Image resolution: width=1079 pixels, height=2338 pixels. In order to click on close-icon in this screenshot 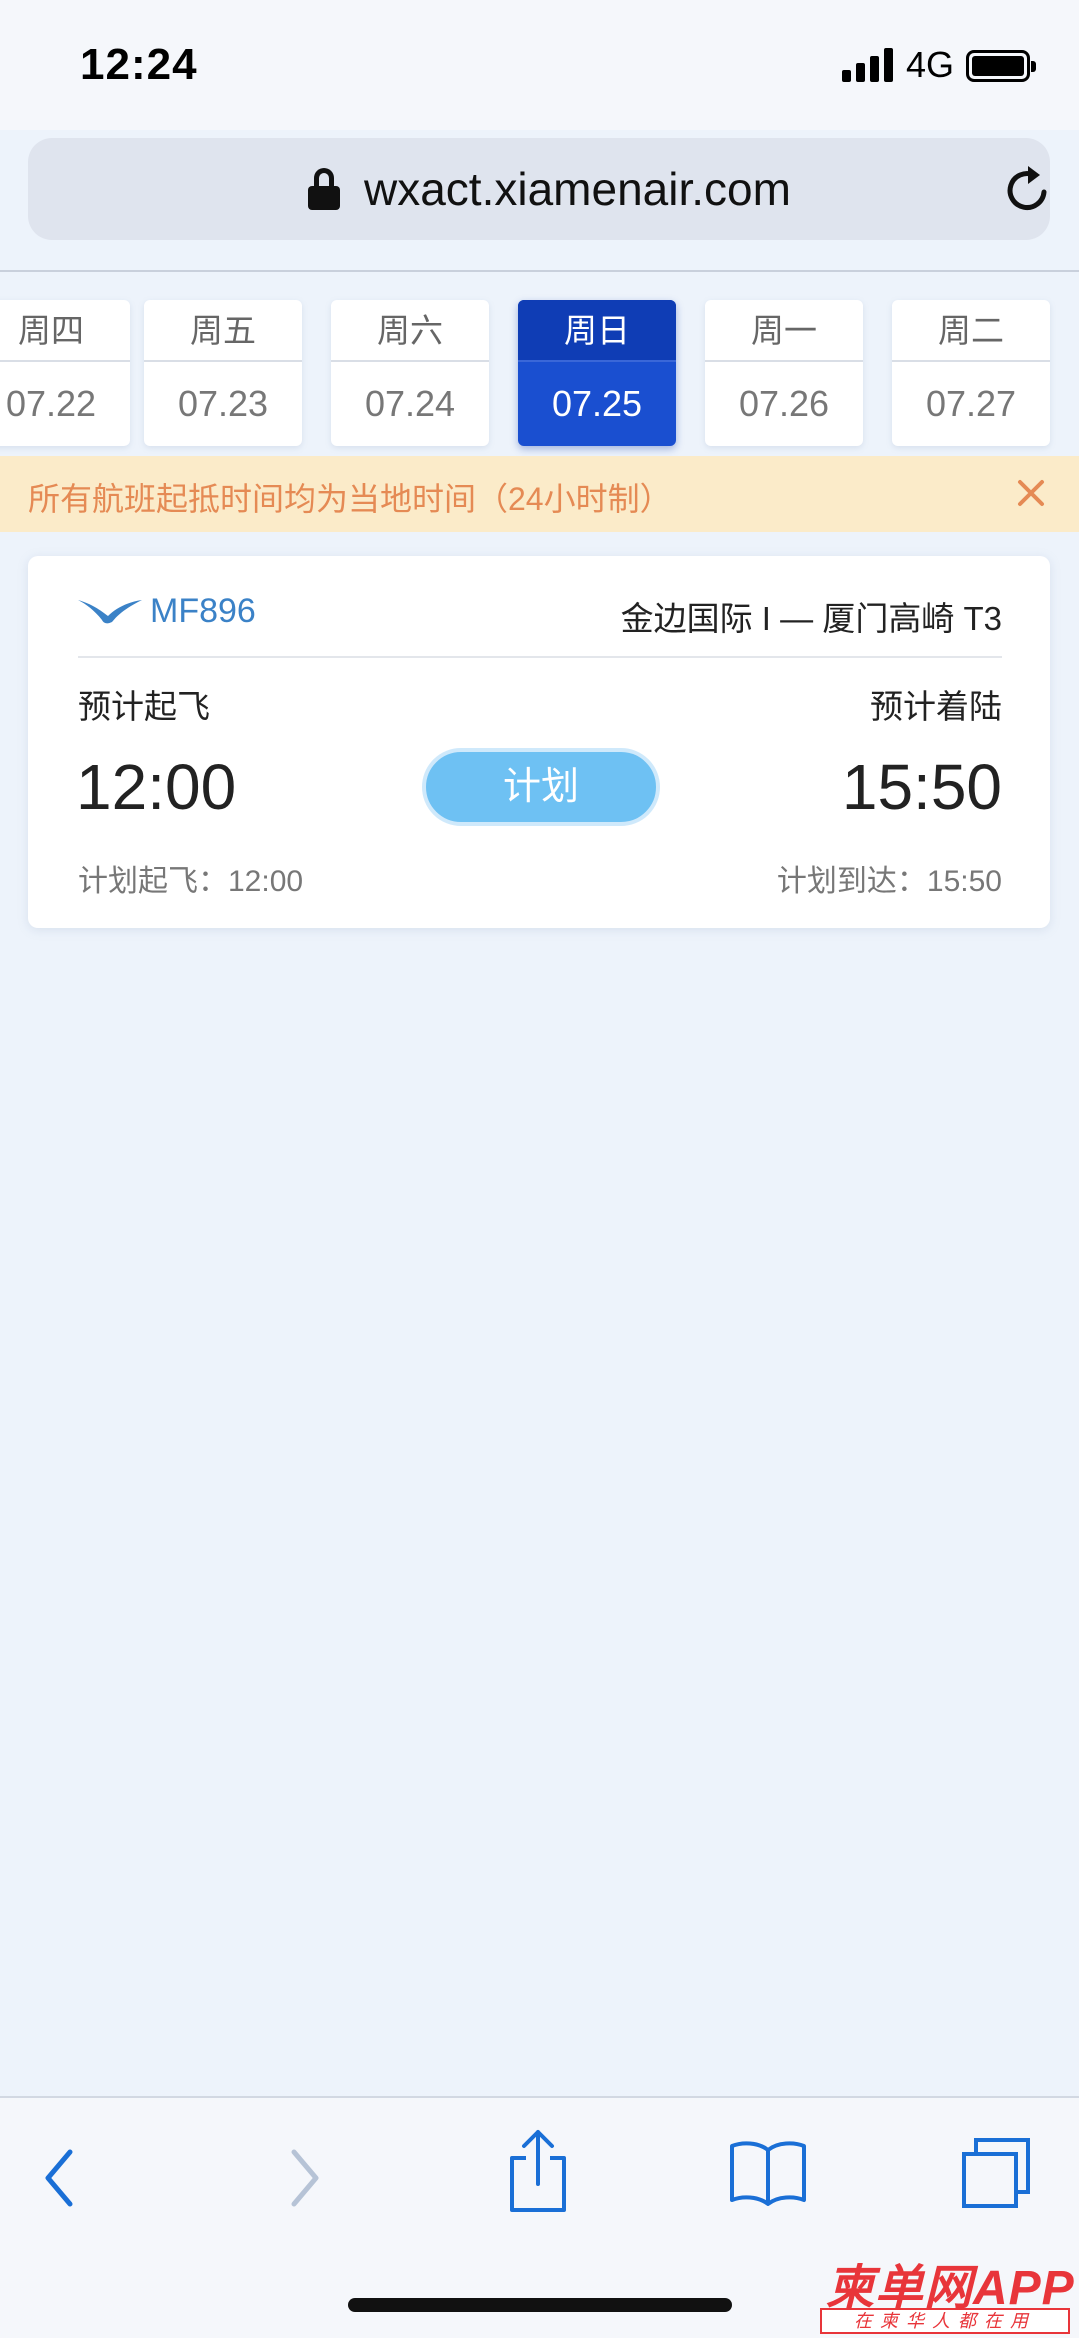, I will do `click(1031, 493)`.